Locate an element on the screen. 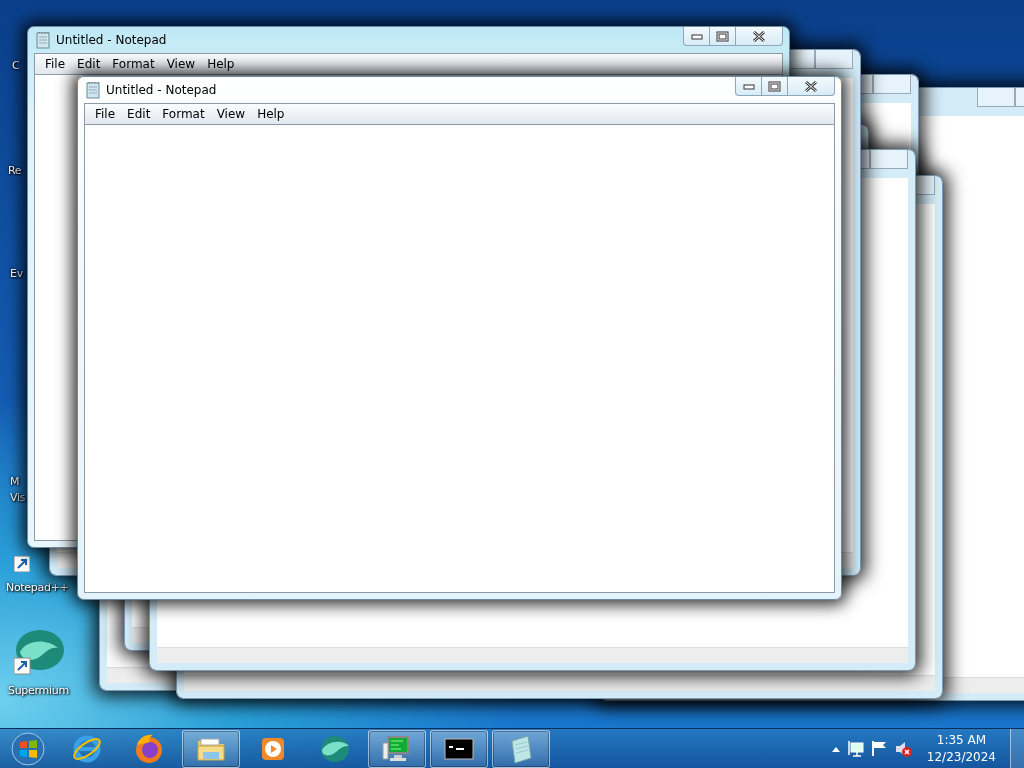 The width and height of the screenshot is (1024, 768). icon-label: Ev is located at coordinates (16, 274).